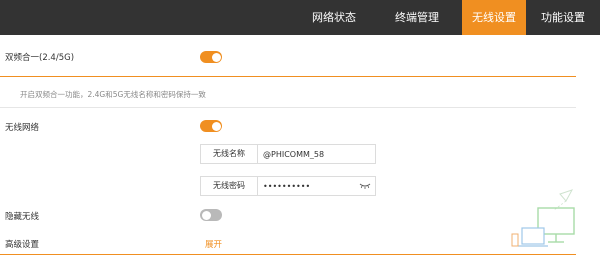 This screenshot has width=600, height=258. What do you see at coordinates (113, 94) in the screenshot?
I see `dual-band-hint: 开启双频合一功能，2.4G和5G无线名称和密码保持一致` at bounding box center [113, 94].